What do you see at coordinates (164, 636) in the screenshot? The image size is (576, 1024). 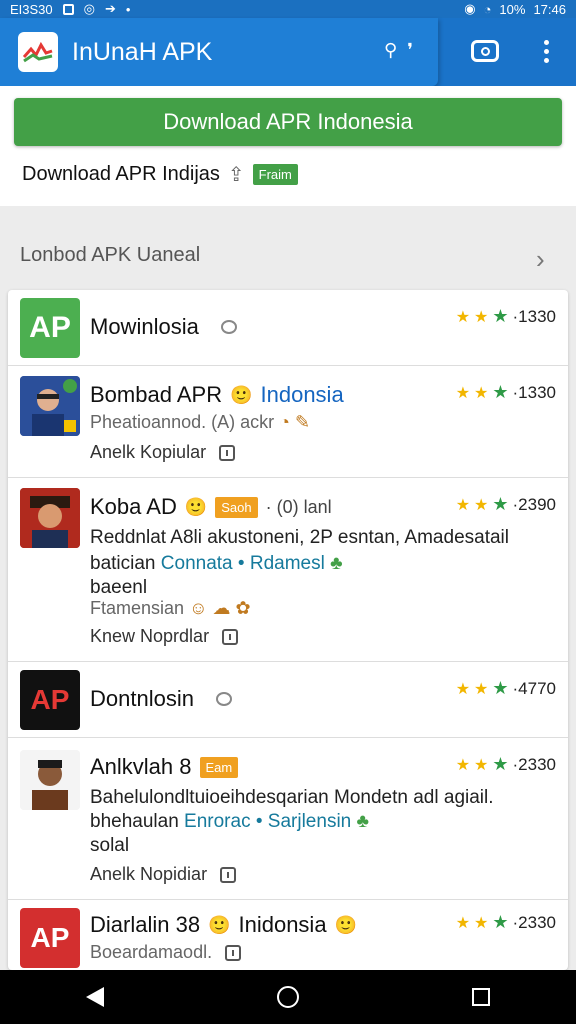 I see `app-category: Knew Noprdlar` at bounding box center [164, 636].